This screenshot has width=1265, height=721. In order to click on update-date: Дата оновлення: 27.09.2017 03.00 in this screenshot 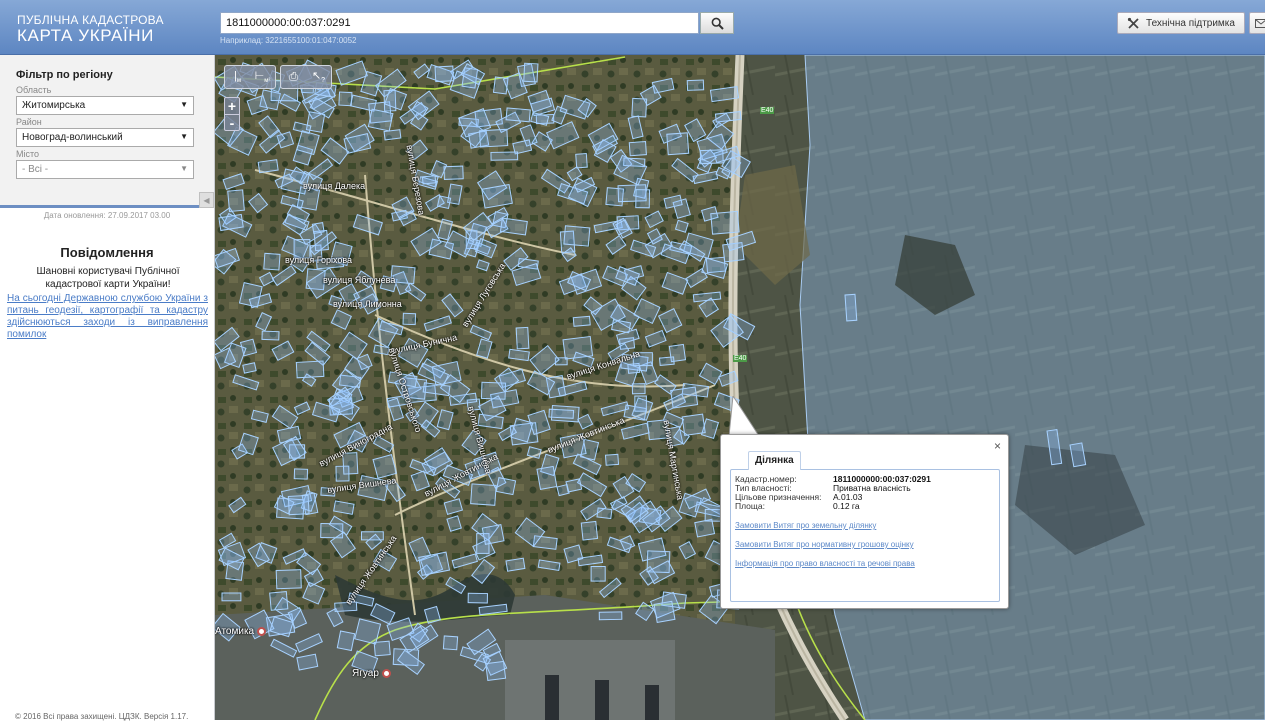, I will do `click(107, 215)`.